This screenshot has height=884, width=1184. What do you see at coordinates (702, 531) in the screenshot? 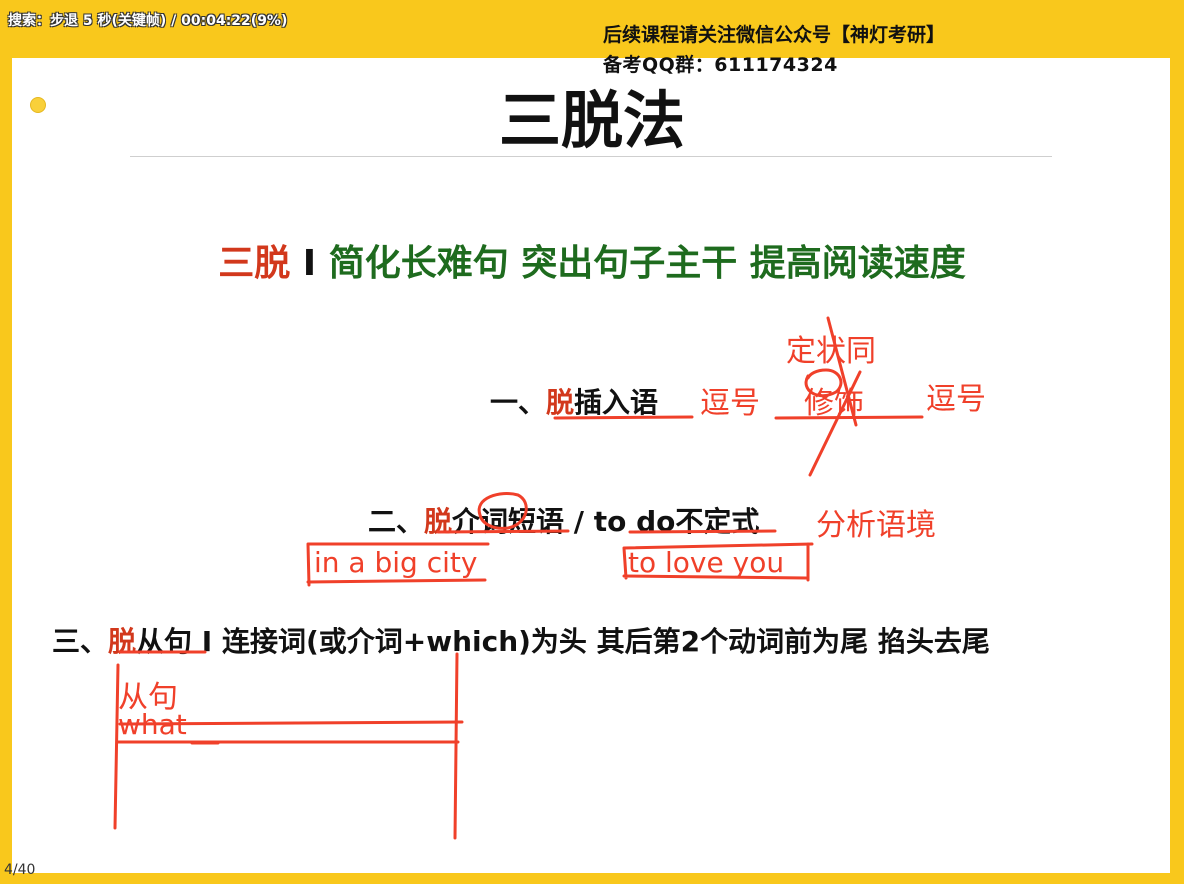
I see `stroke-underline-todo` at bounding box center [702, 531].